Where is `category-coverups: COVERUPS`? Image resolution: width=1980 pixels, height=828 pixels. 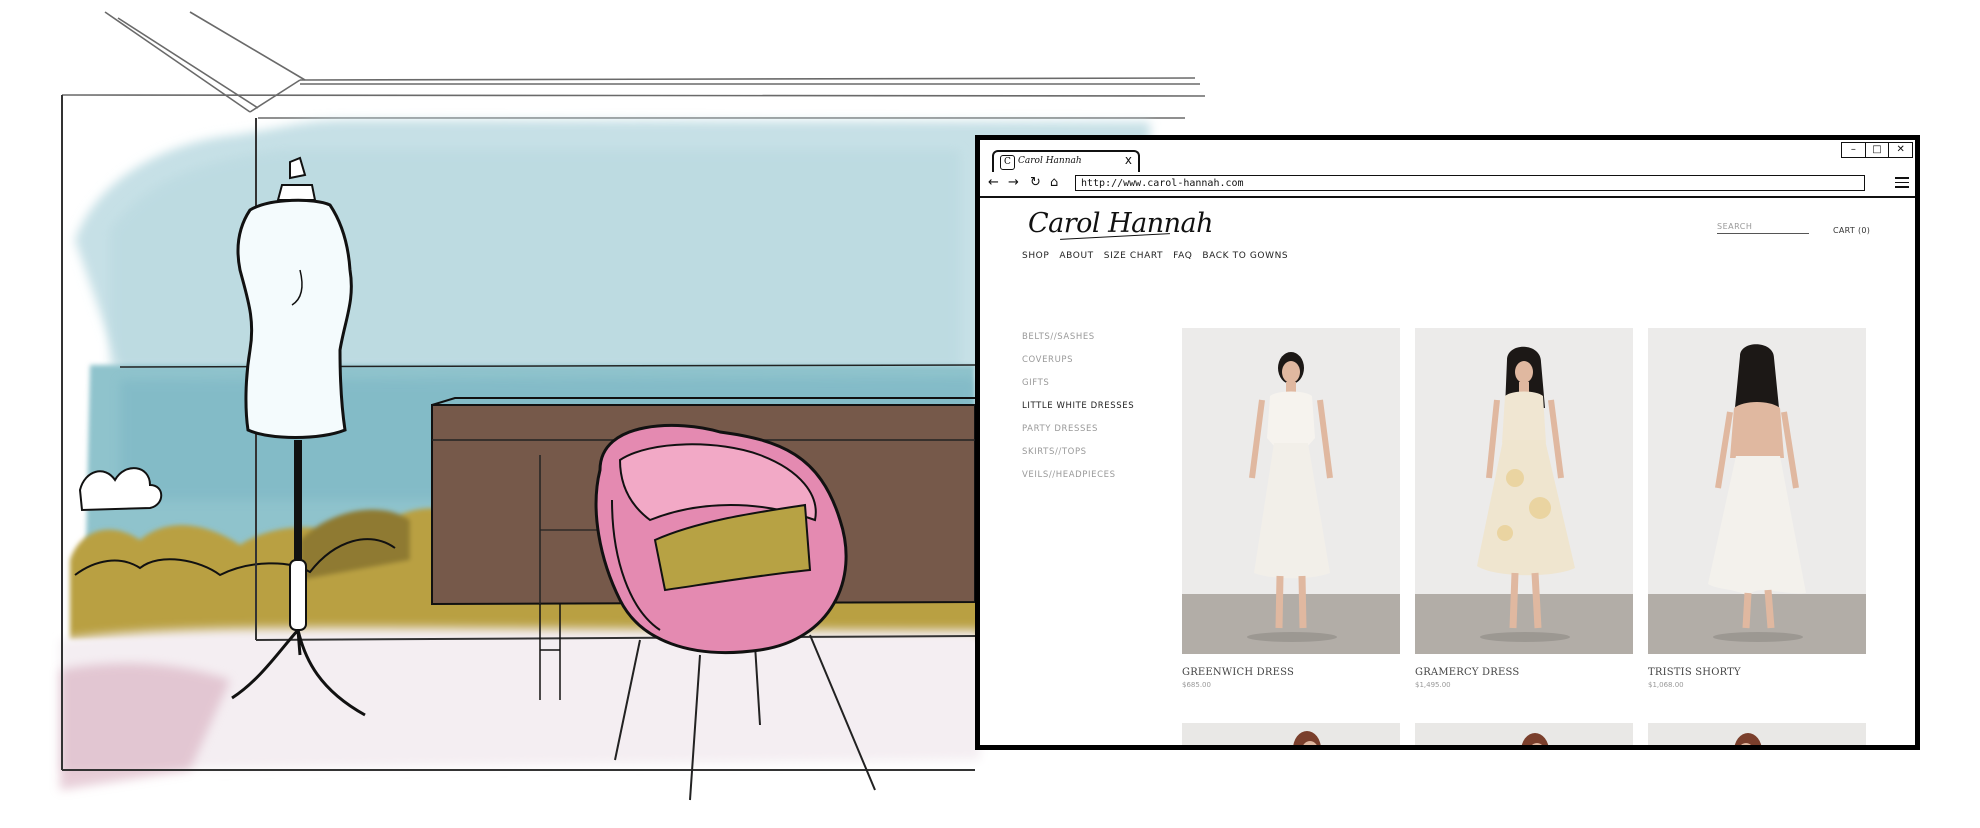
category-coverups: COVERUPS is located at coordinates (1078, 360).